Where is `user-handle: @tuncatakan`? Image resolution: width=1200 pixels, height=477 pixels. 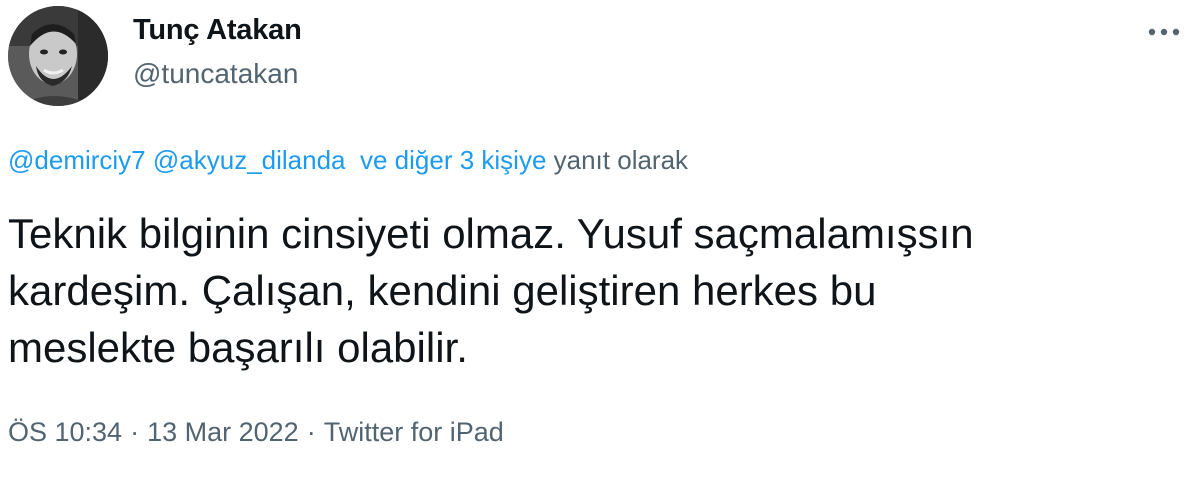 user-handle: @tuncatakan is located at coordinates (215, 74).